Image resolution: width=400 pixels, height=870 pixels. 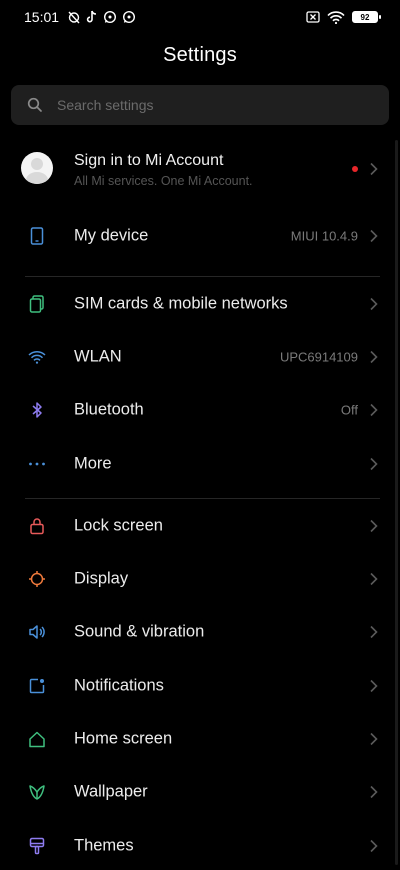 I want to click on setting-label: Display, so click(x=101, y=578).